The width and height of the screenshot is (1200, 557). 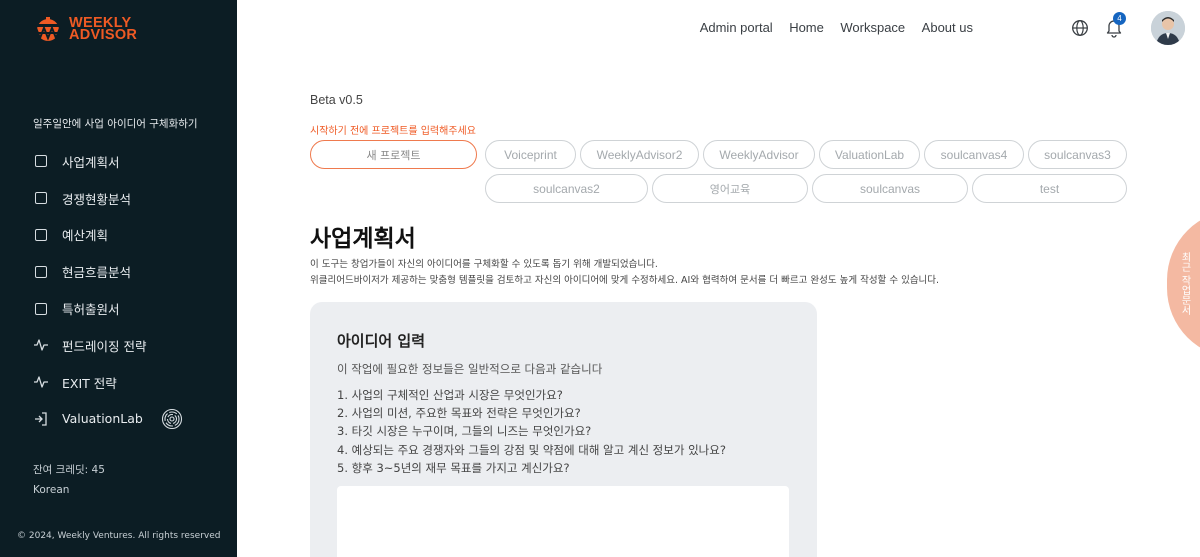 What do you see at coordinates (97, 273) in the screenshot?
I see `sidebar-item-label: 현금흐름분석` at bounding box center [97, 273].